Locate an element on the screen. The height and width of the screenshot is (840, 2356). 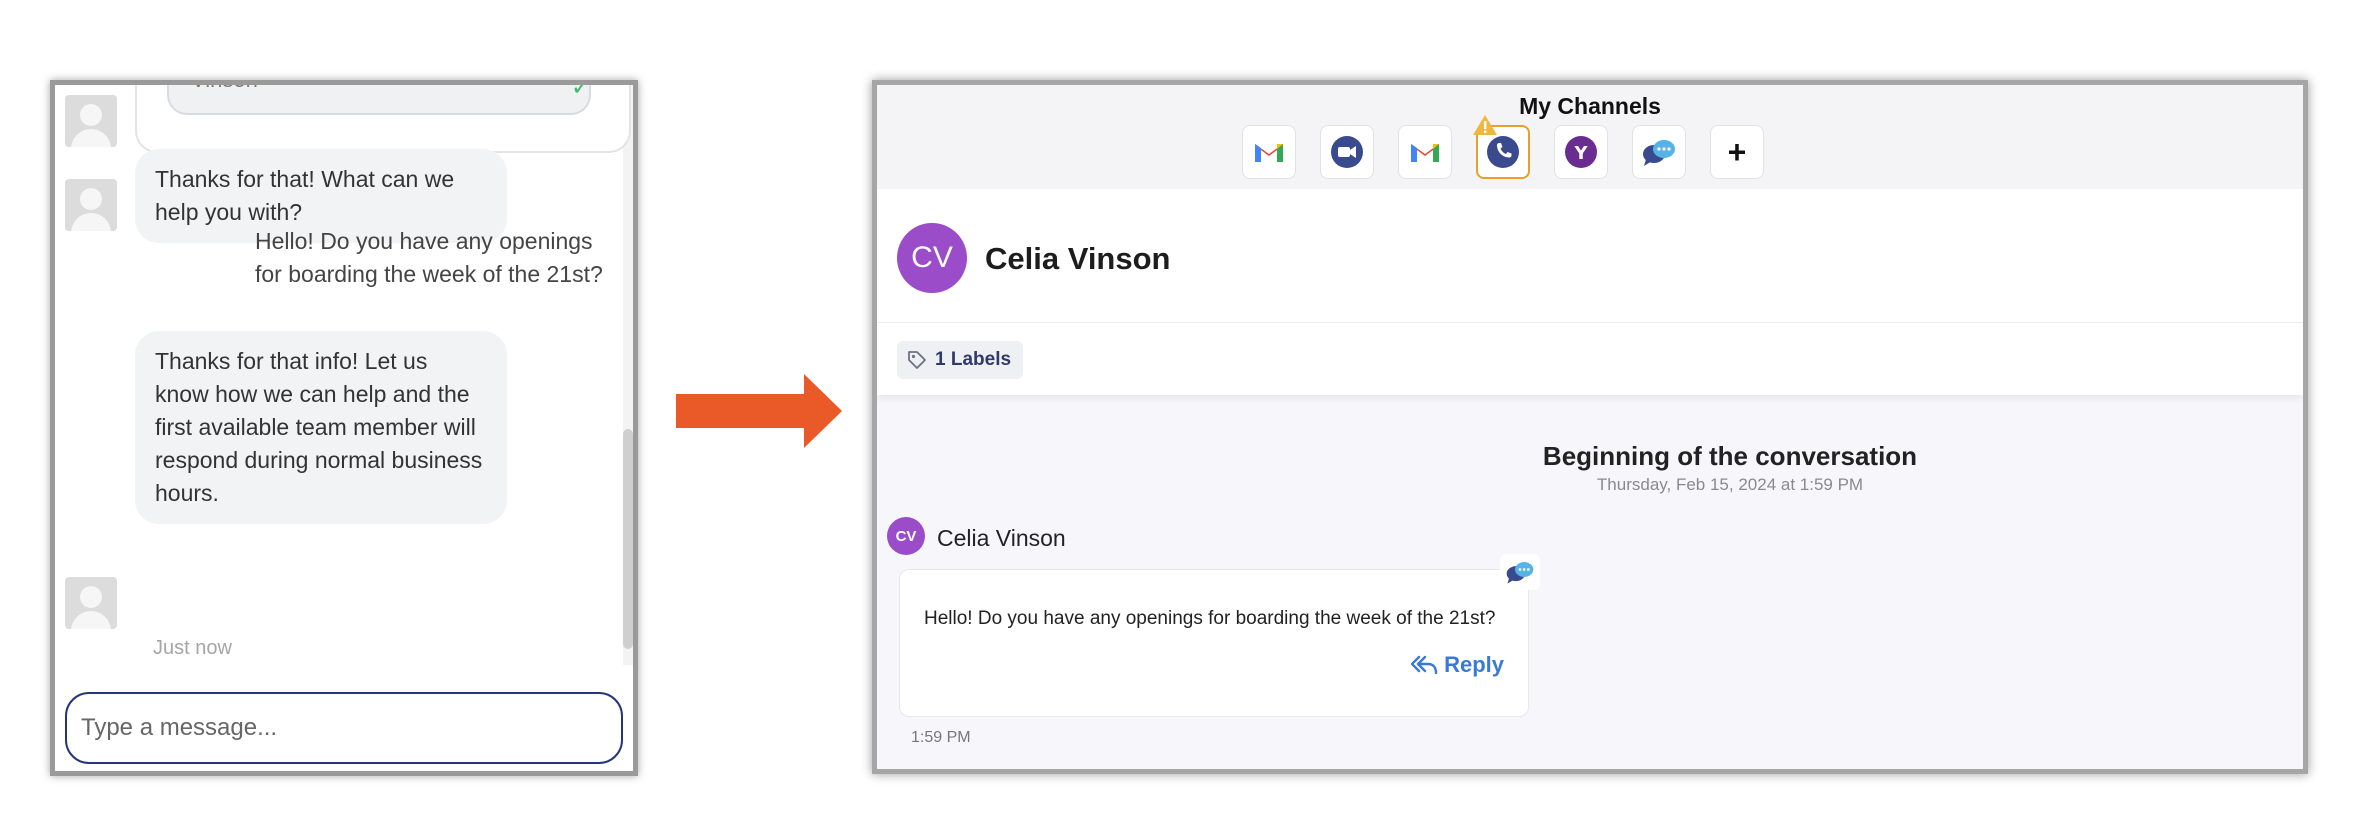
sender-avatar: CV is located at coordinates (906, 536).